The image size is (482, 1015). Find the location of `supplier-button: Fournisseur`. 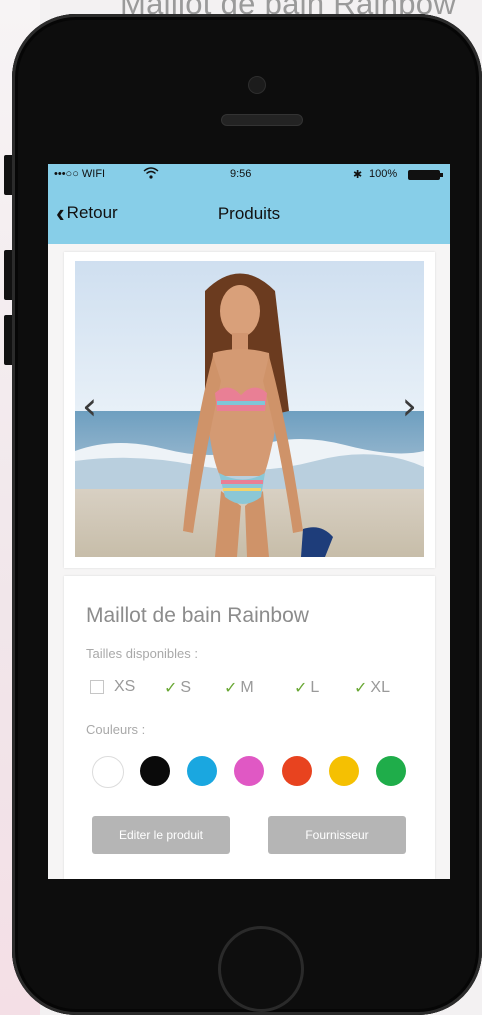

supplier-button: Fournisseur is located at coordinates (337, 835).